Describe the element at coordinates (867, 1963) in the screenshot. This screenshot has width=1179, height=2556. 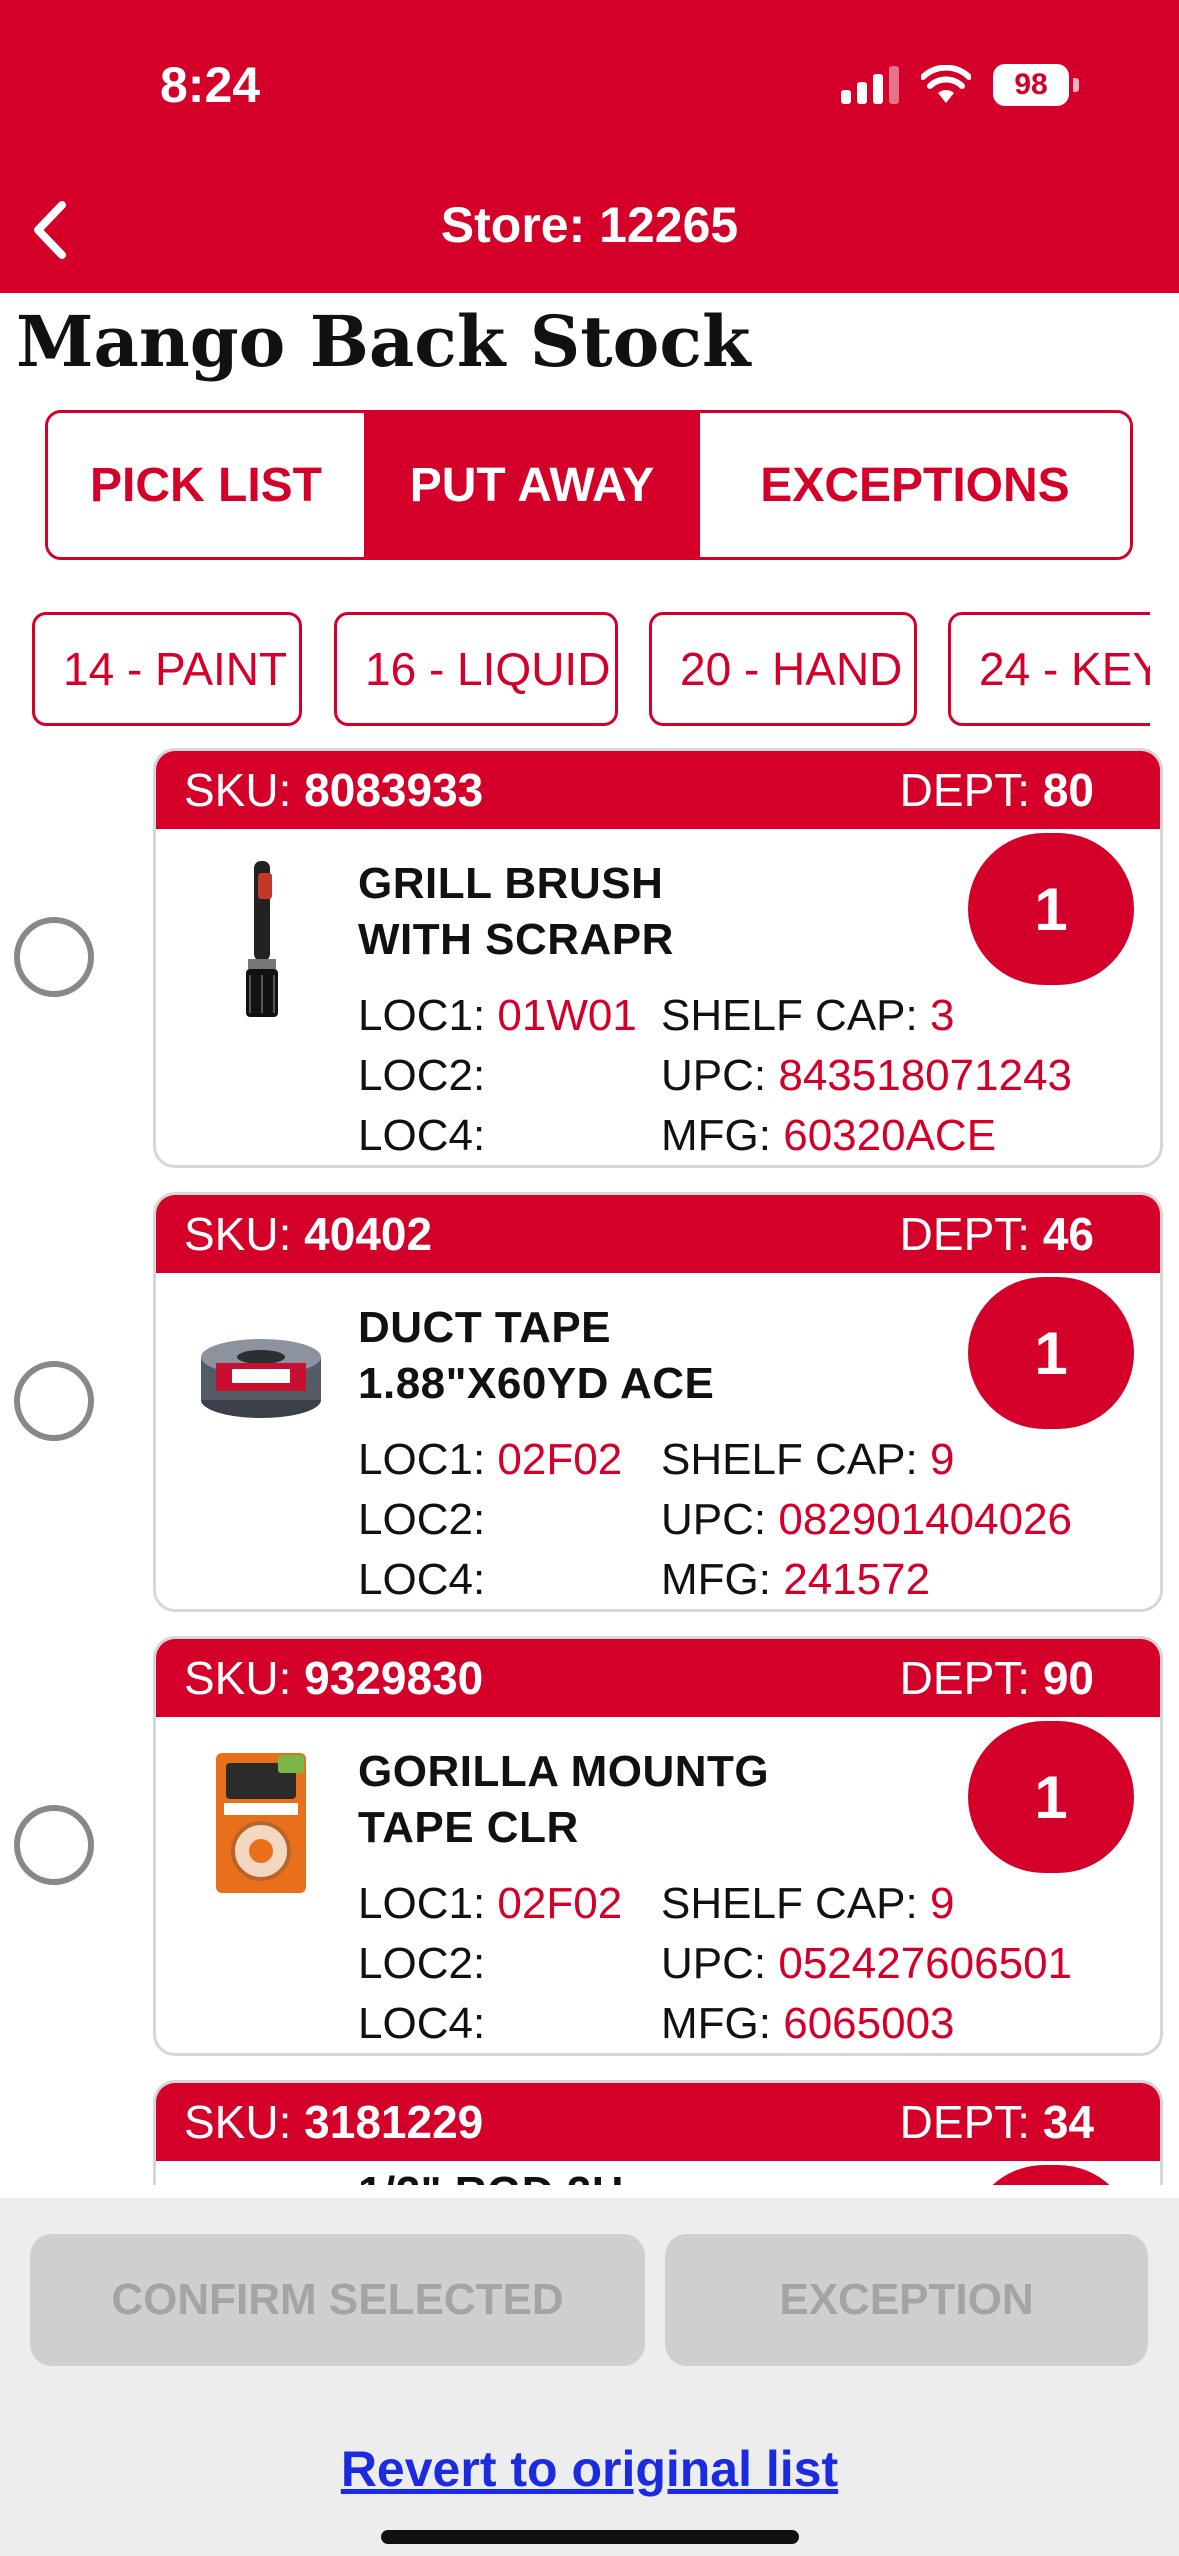
I see `upc-field: UPC: 052427606501` at that location.